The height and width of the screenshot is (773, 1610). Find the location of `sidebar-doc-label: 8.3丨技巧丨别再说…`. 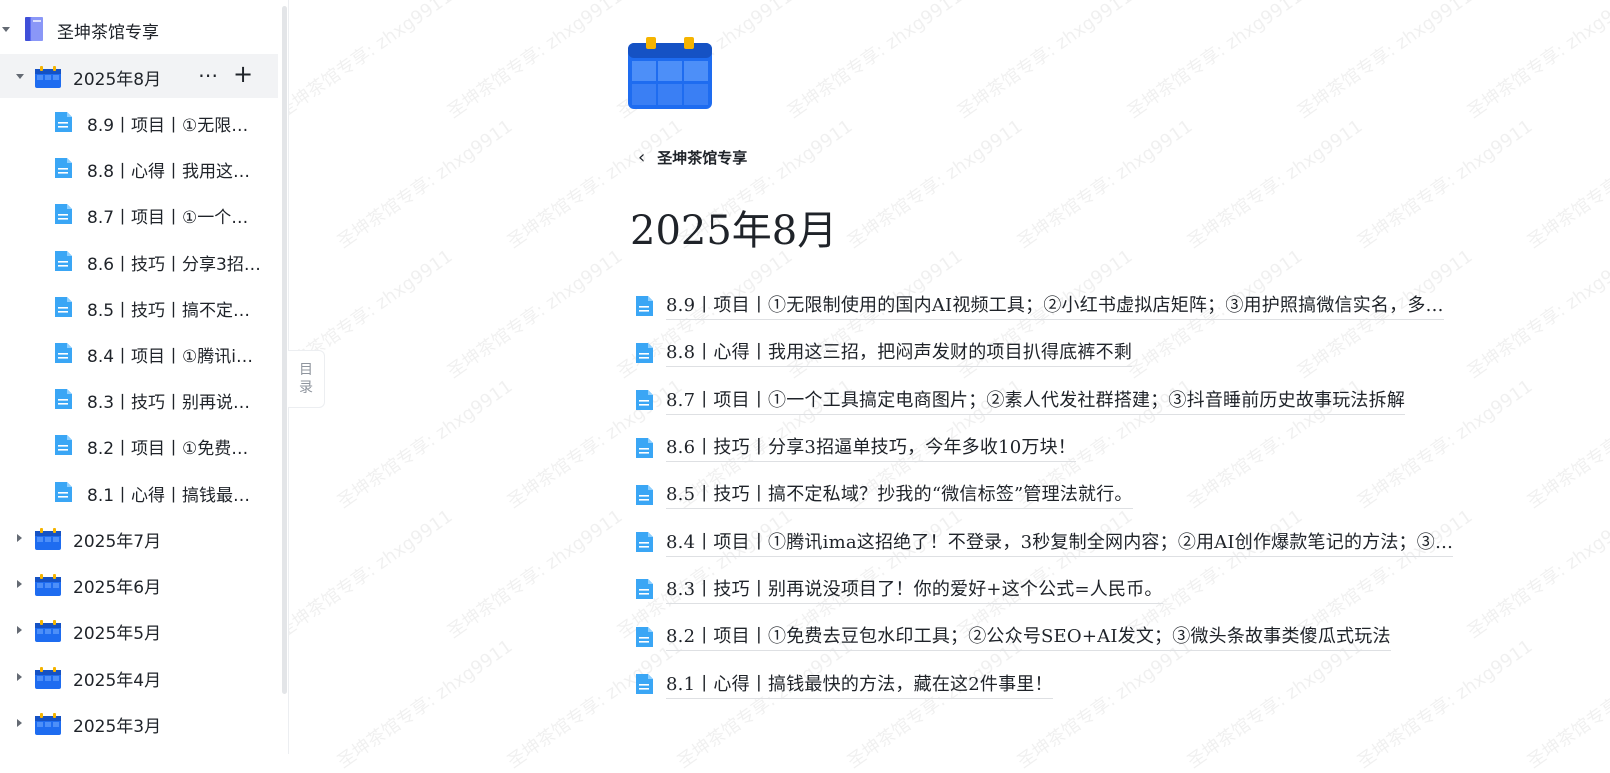

sidebar-doc-label: 8.3丨技巧丨别再说… is located at coordinates (169, 403).